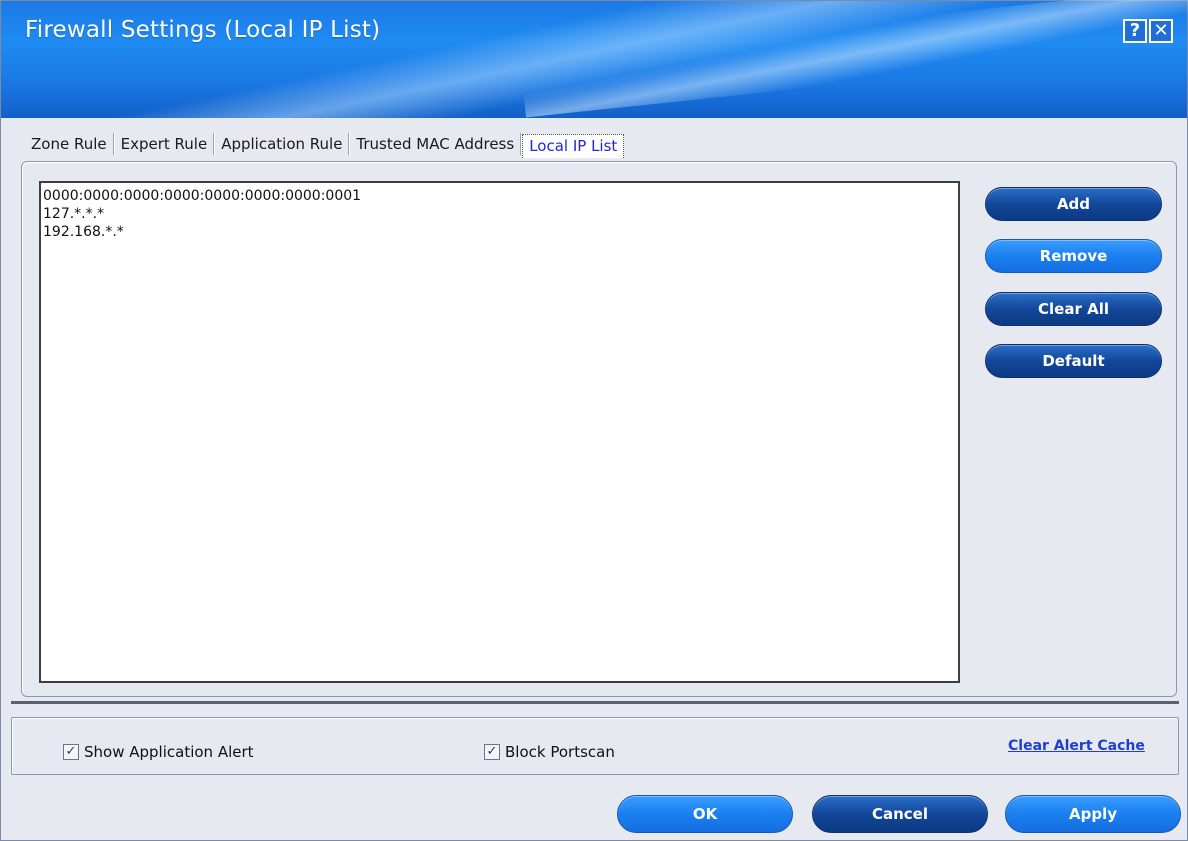  I want to click on ok-button: OK, so click(705, 814).